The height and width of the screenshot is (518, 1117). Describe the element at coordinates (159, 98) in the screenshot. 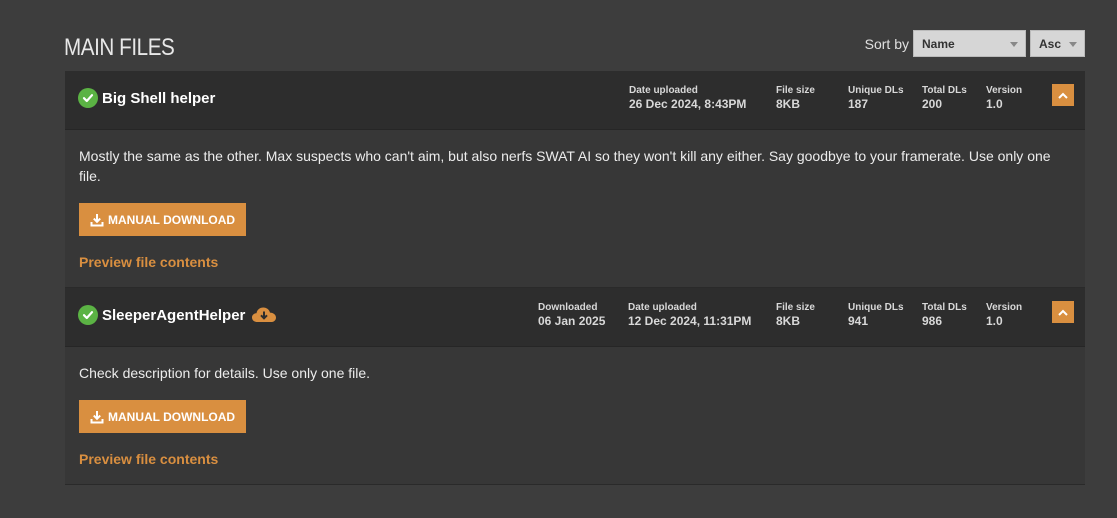

I see `file-name: Big Shell helper` at that location.